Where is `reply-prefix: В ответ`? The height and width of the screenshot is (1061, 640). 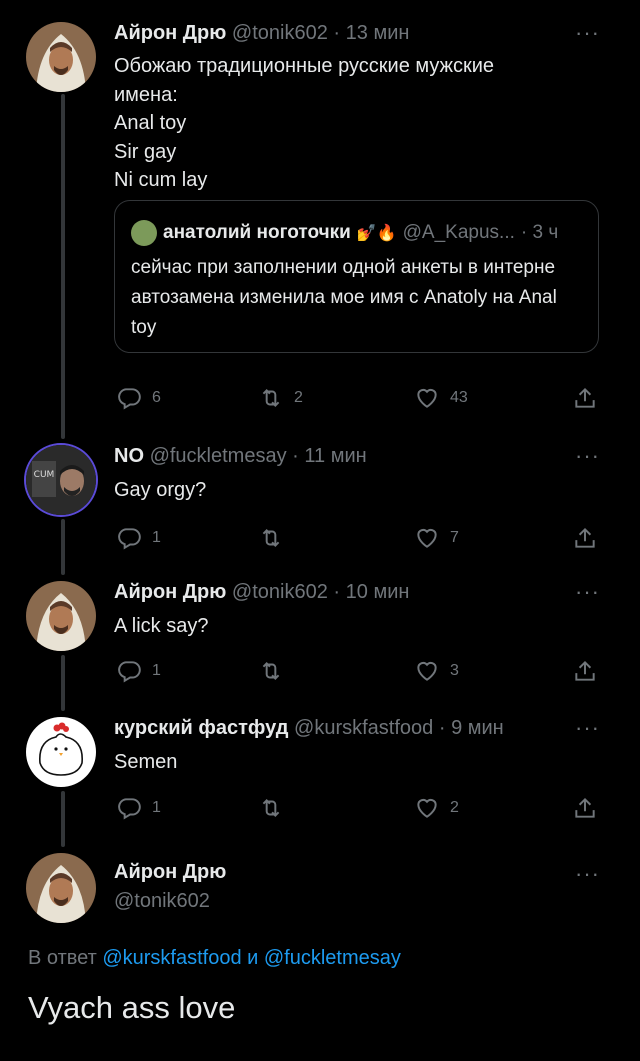 reply-prefix: В ответ is located at coordinates (62, 958).